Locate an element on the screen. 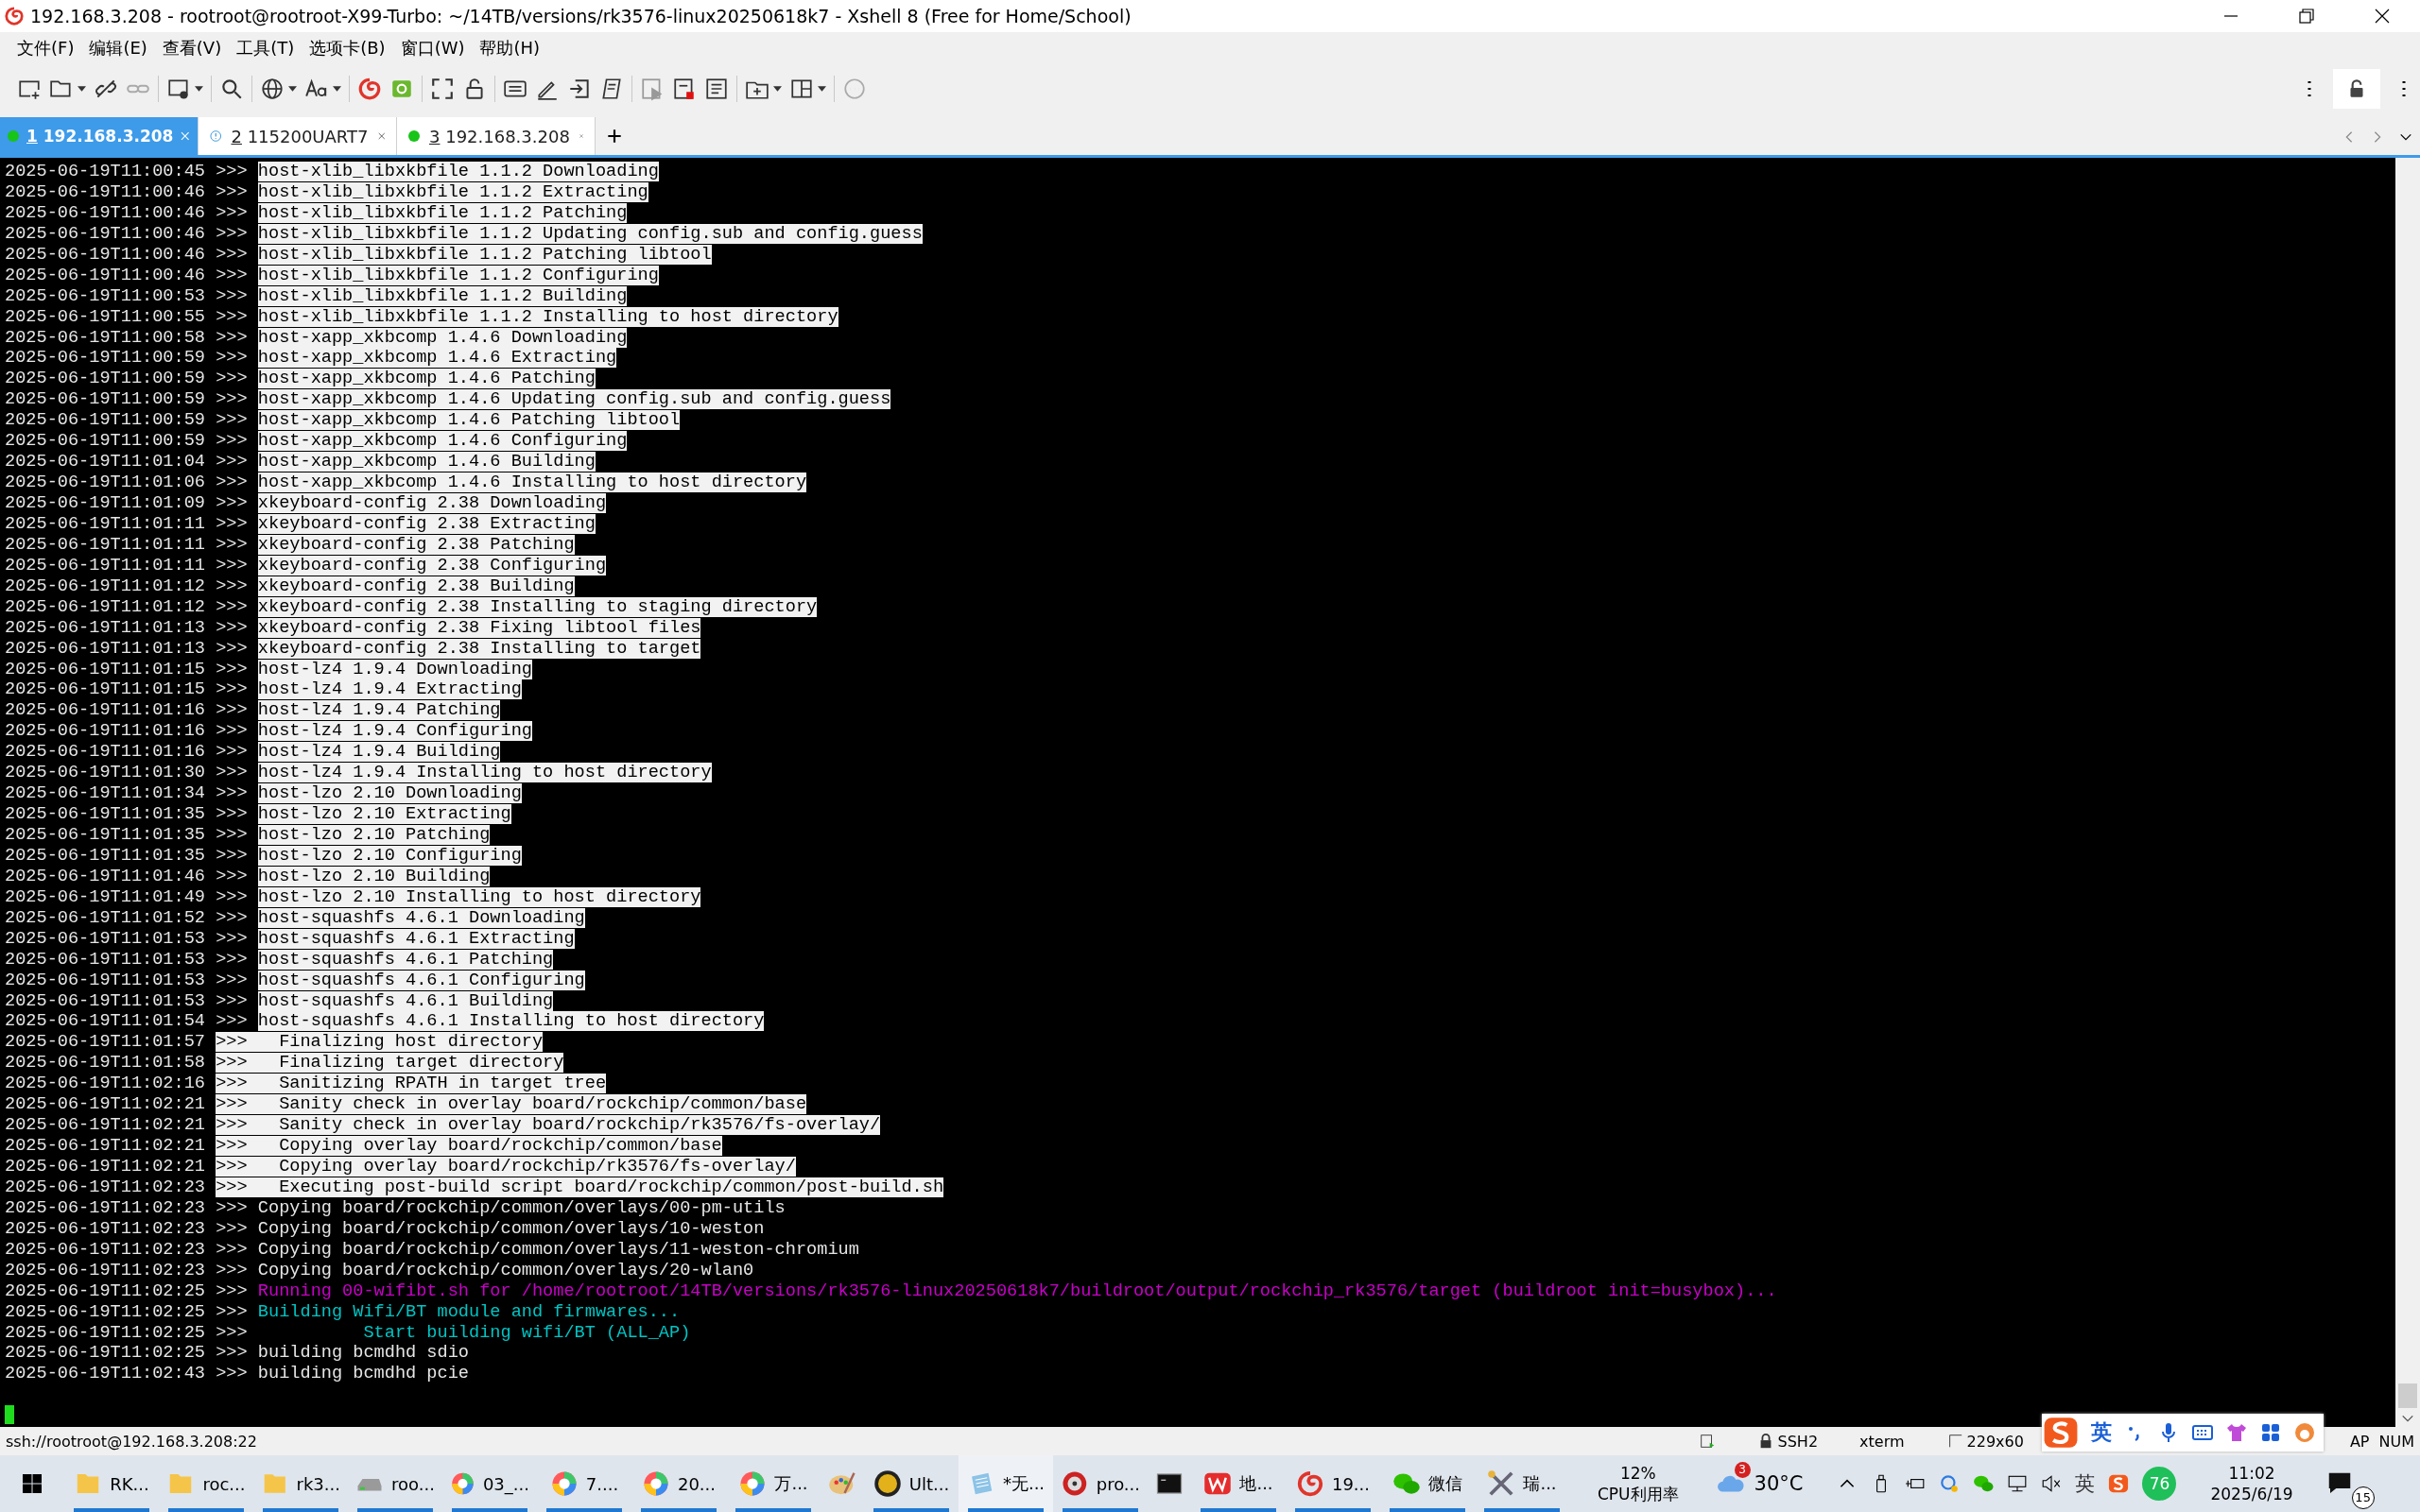 This screenshot has height=1512, width=2420. log-text: >>> Executing post-build script board/rockchip/common/post-build.sh is located at coordinates (580, 1187).